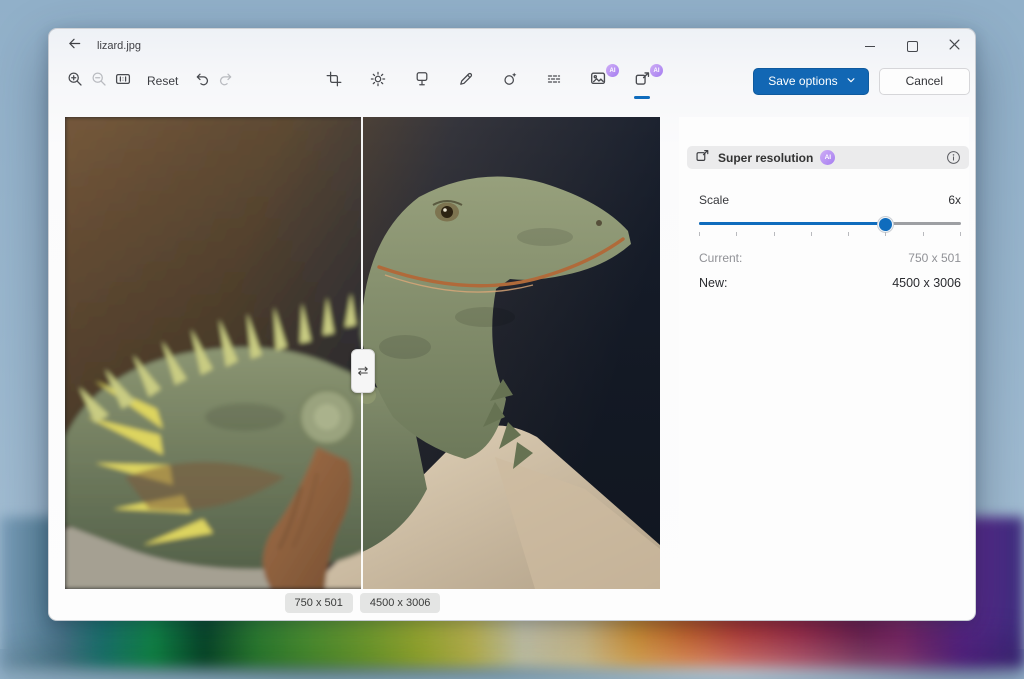 This screenshot has width=1024, height=679. What do you see at coordinates (830, 283) in the screenshot?
I see `new-size-row: New: 4500 x 3006` at bounding box center [830, 283].